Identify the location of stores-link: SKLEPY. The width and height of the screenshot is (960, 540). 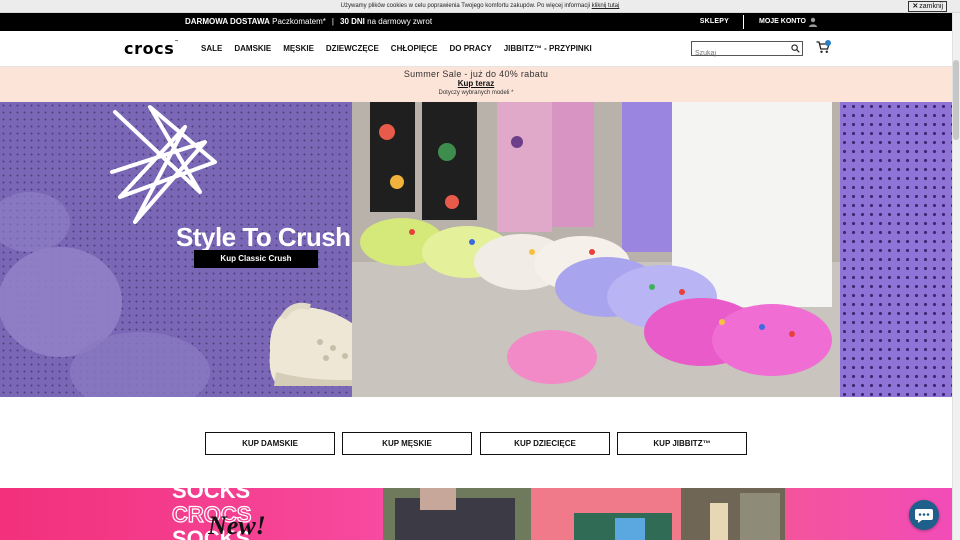
(714, 22).